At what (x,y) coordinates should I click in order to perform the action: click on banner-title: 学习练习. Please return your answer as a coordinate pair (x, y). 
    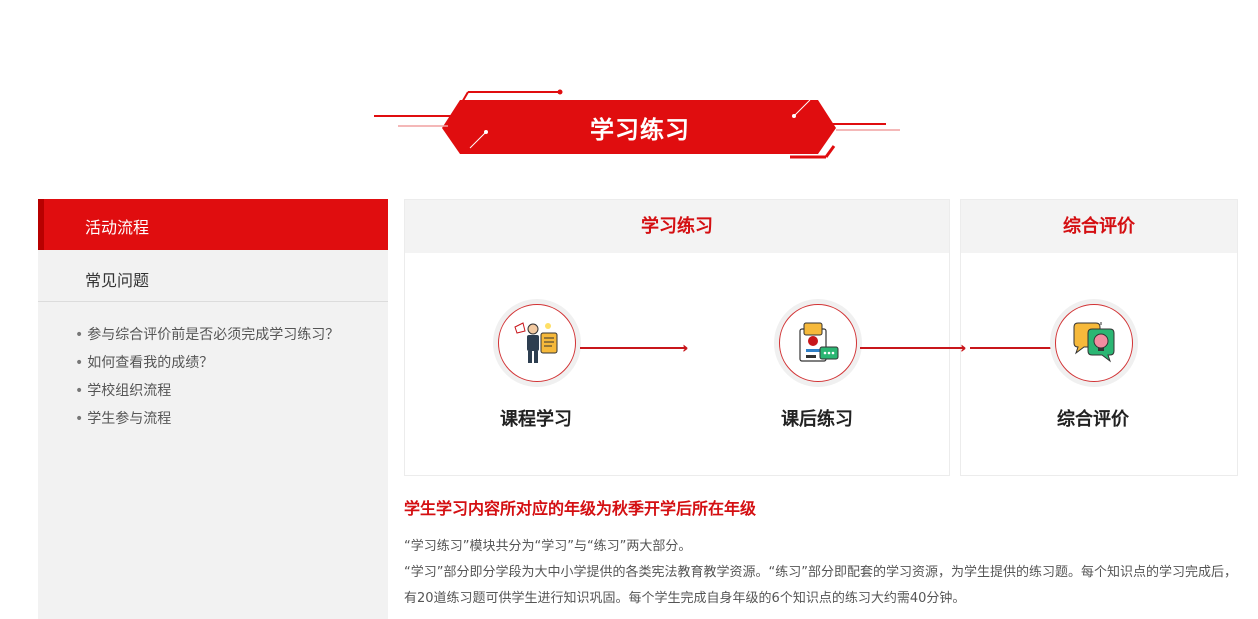
    Looking at the image, I should click on (640, 130).